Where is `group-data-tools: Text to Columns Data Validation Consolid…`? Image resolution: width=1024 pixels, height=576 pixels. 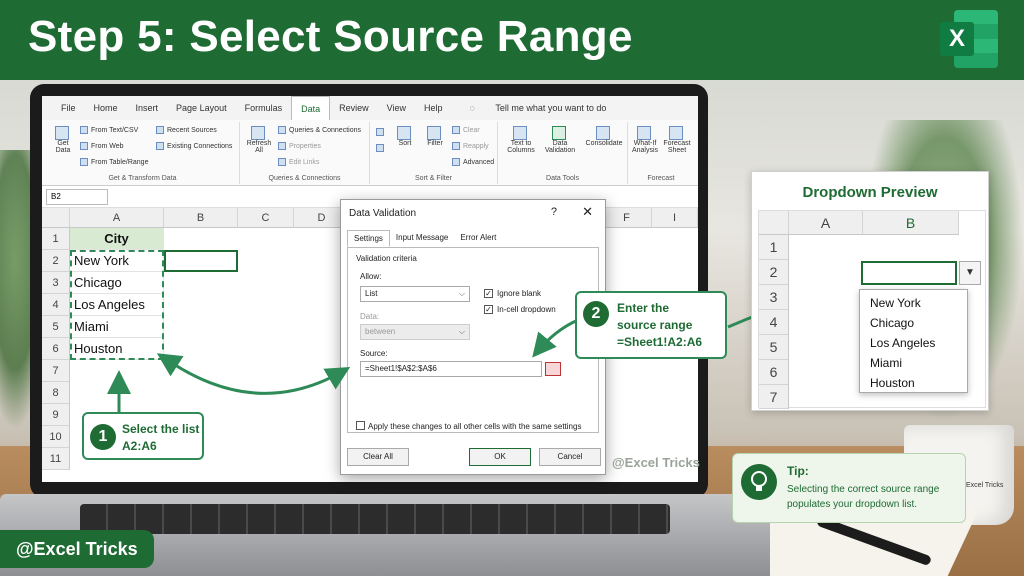 group-data-tools: Text to Columns Data Validation Consolid… is located at coordinates (563, 153).